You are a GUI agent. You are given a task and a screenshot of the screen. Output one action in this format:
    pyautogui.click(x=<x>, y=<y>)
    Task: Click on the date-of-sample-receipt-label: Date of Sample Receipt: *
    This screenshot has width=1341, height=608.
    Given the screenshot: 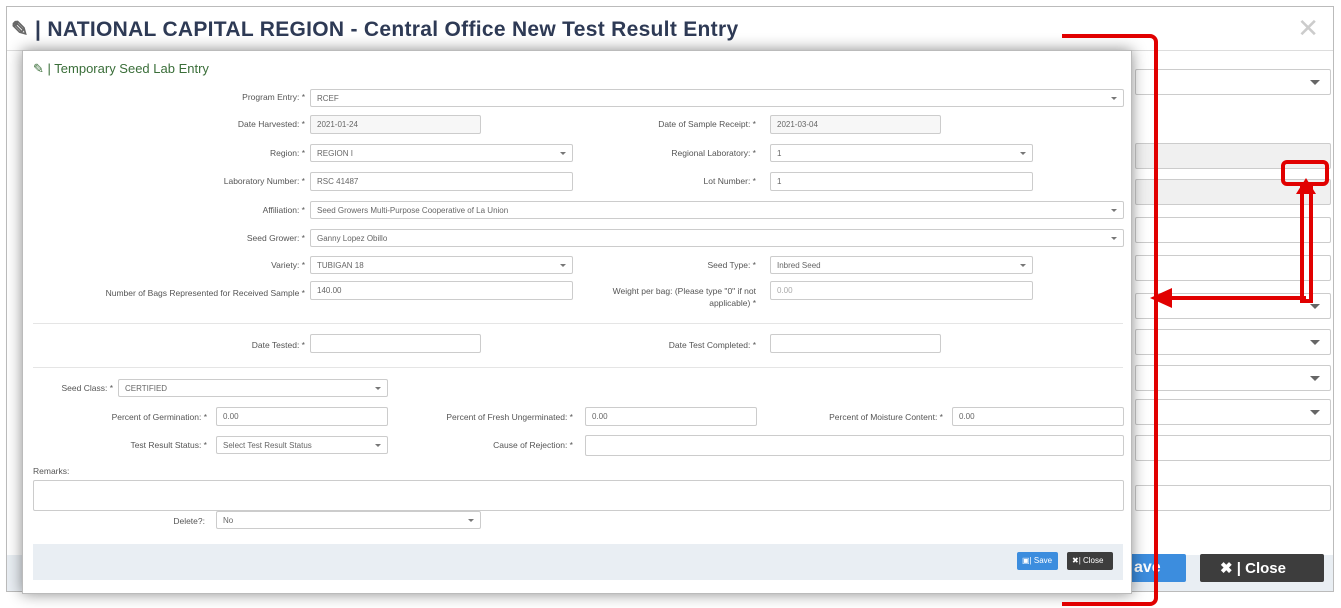 What is the action you would take?
    pyautogui.click(x=707, y=124)
    